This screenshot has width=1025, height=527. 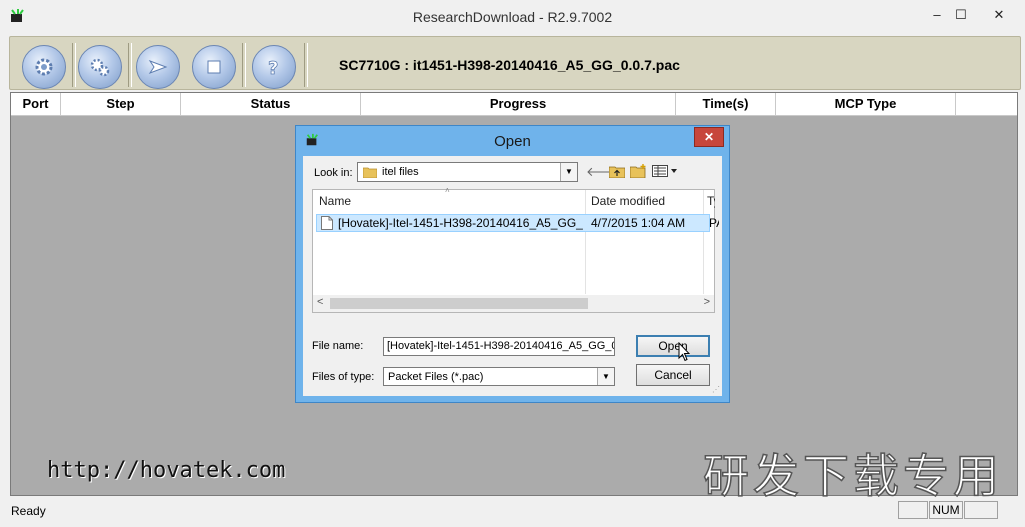 I want to click on num-lock-indicator: NUM, so click(x=946, y=510).